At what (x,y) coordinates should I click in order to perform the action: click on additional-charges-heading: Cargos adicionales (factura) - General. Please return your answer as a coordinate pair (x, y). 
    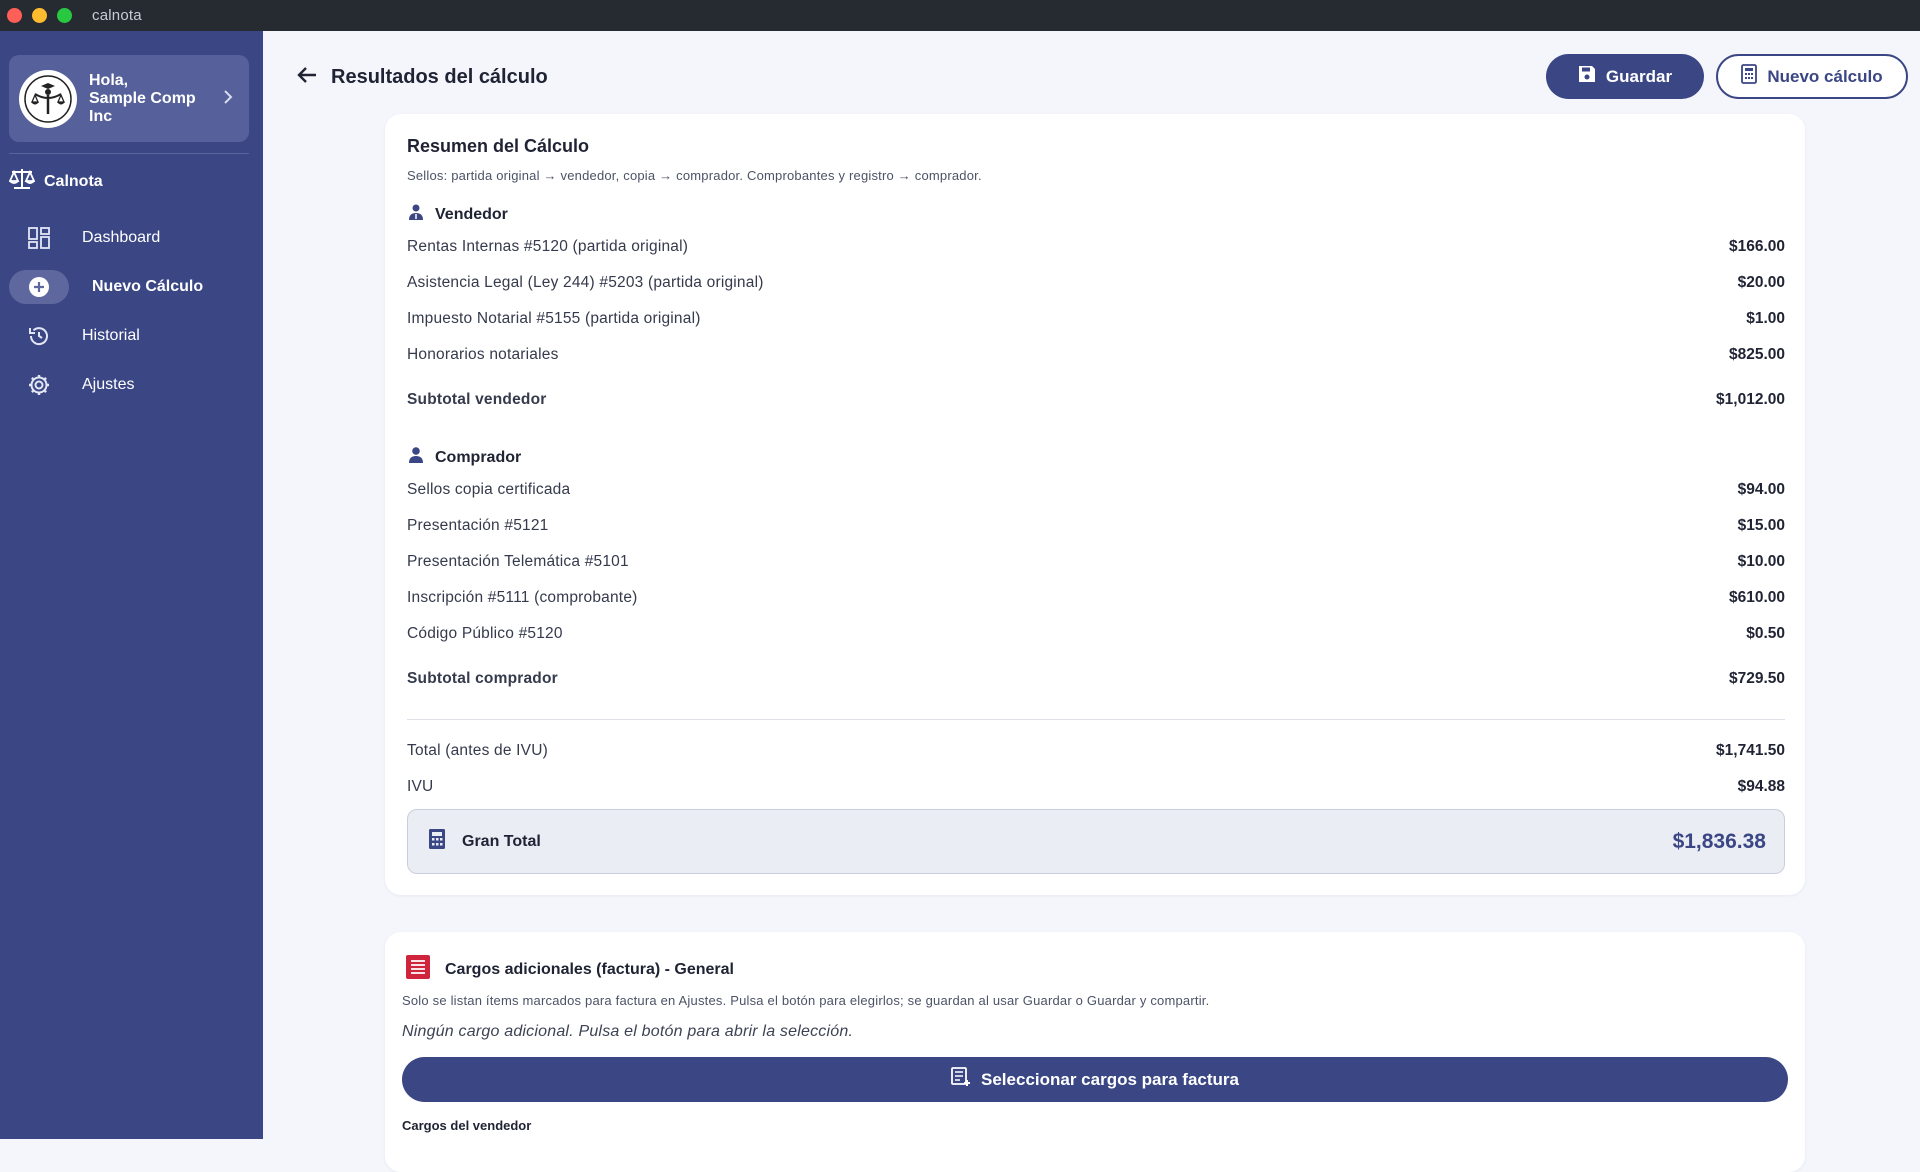
    Looking at the image, I should click on (569, 969).